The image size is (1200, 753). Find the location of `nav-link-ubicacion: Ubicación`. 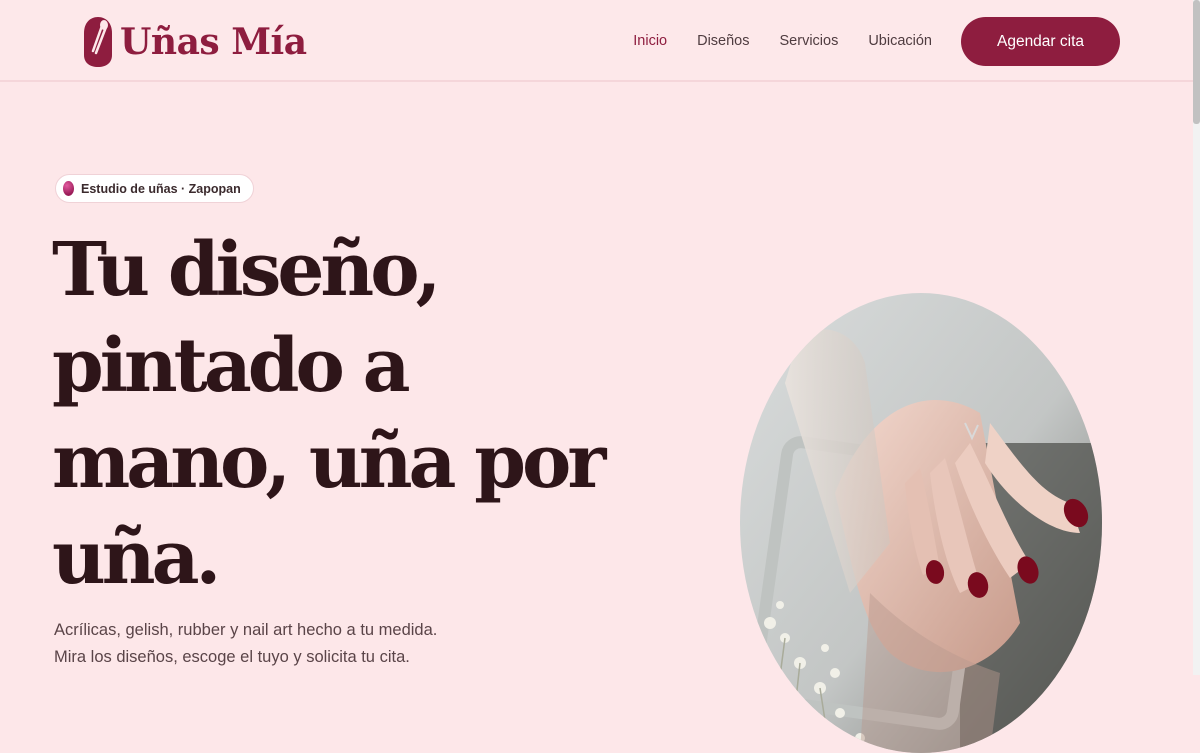

nav-link-ubicacion: Ubicación is located at coordinates (900, 41).